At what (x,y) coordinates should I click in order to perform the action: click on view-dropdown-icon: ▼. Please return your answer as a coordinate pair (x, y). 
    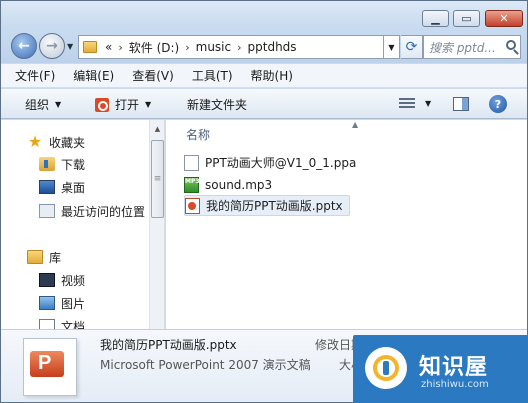
    Looking at the image, I should click on (428, 103).